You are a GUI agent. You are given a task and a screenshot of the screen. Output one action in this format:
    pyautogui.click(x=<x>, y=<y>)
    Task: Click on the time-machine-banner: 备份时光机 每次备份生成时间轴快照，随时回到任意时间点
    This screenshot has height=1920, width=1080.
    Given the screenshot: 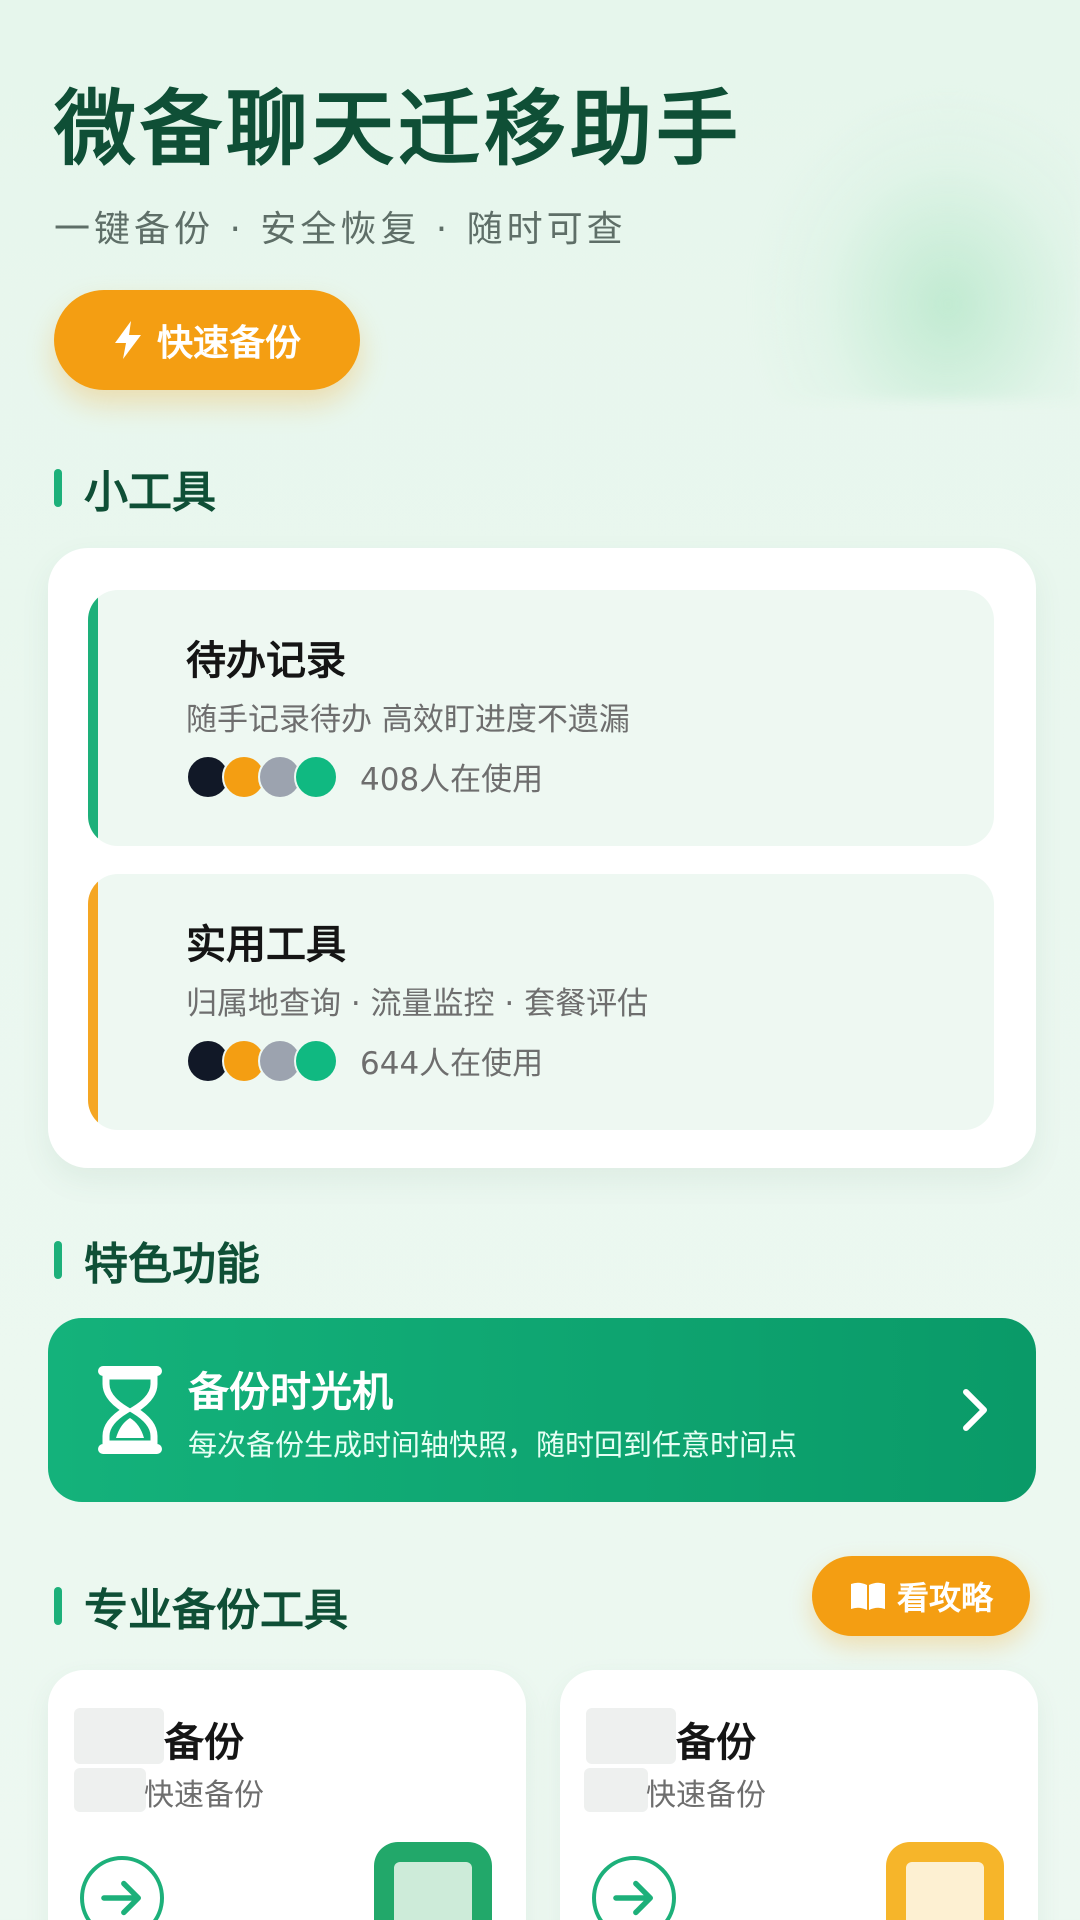 What is the action you would take?
    pyautogui.click(x=542, y=1410)
    